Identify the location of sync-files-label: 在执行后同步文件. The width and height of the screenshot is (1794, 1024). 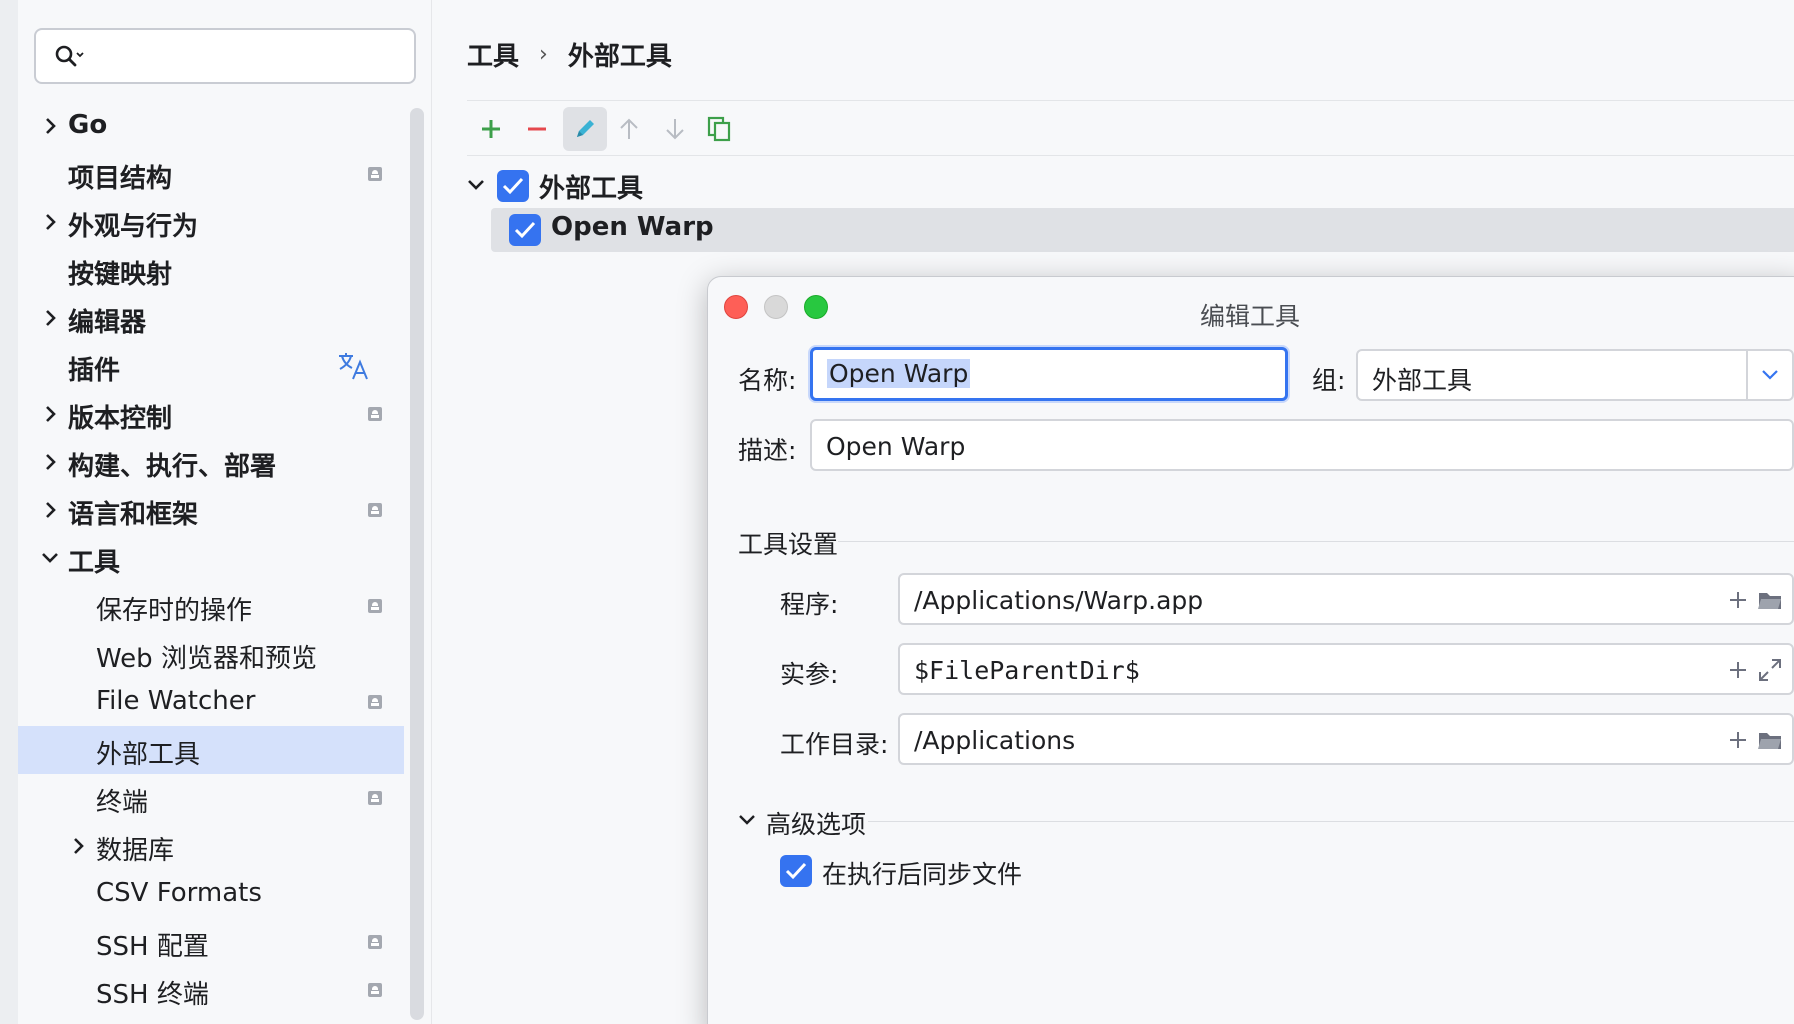
(922, 874).